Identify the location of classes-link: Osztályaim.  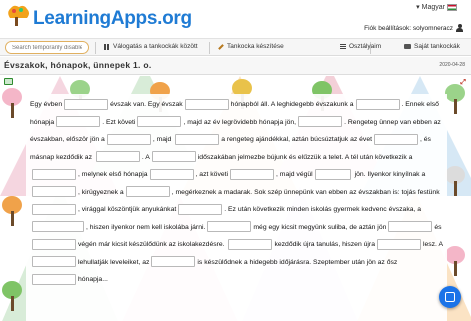
(360, 46).